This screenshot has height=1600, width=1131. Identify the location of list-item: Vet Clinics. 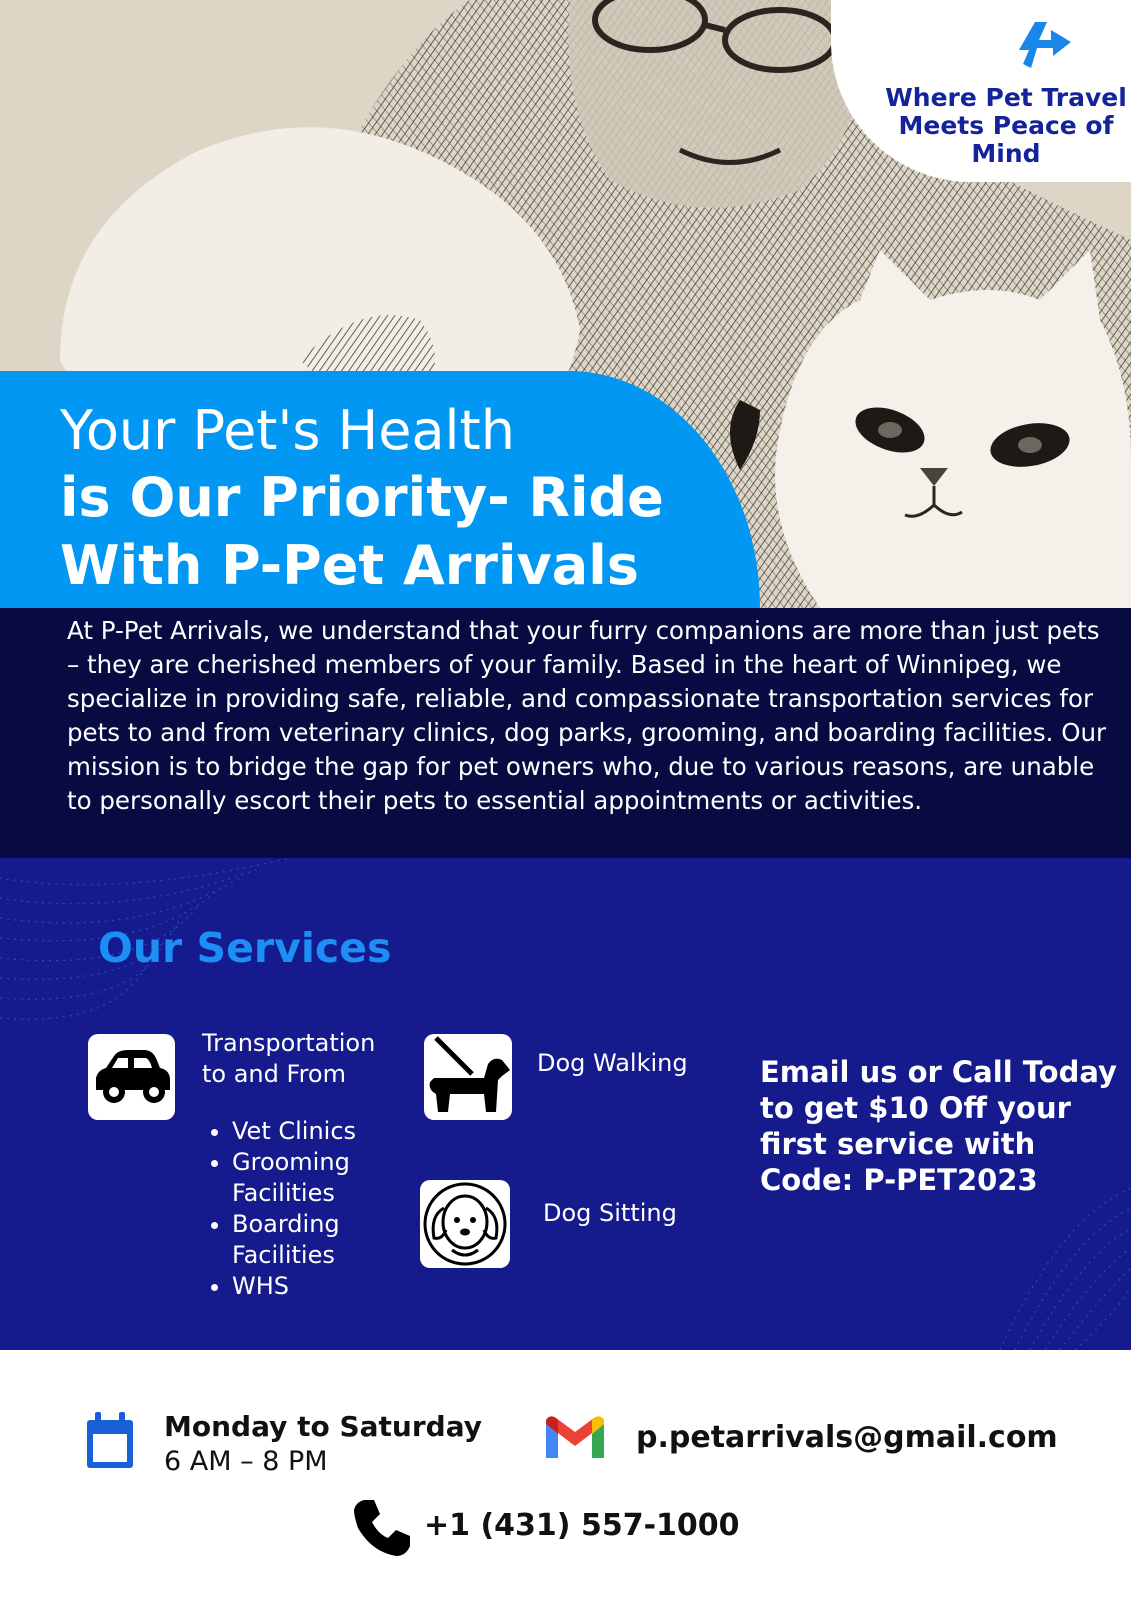
(307, 1131).